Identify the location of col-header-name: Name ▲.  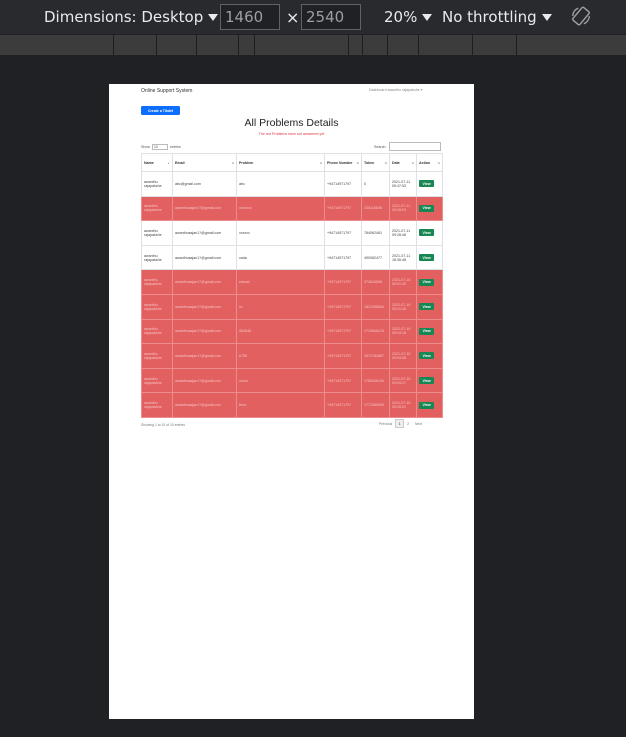
(157, 162).